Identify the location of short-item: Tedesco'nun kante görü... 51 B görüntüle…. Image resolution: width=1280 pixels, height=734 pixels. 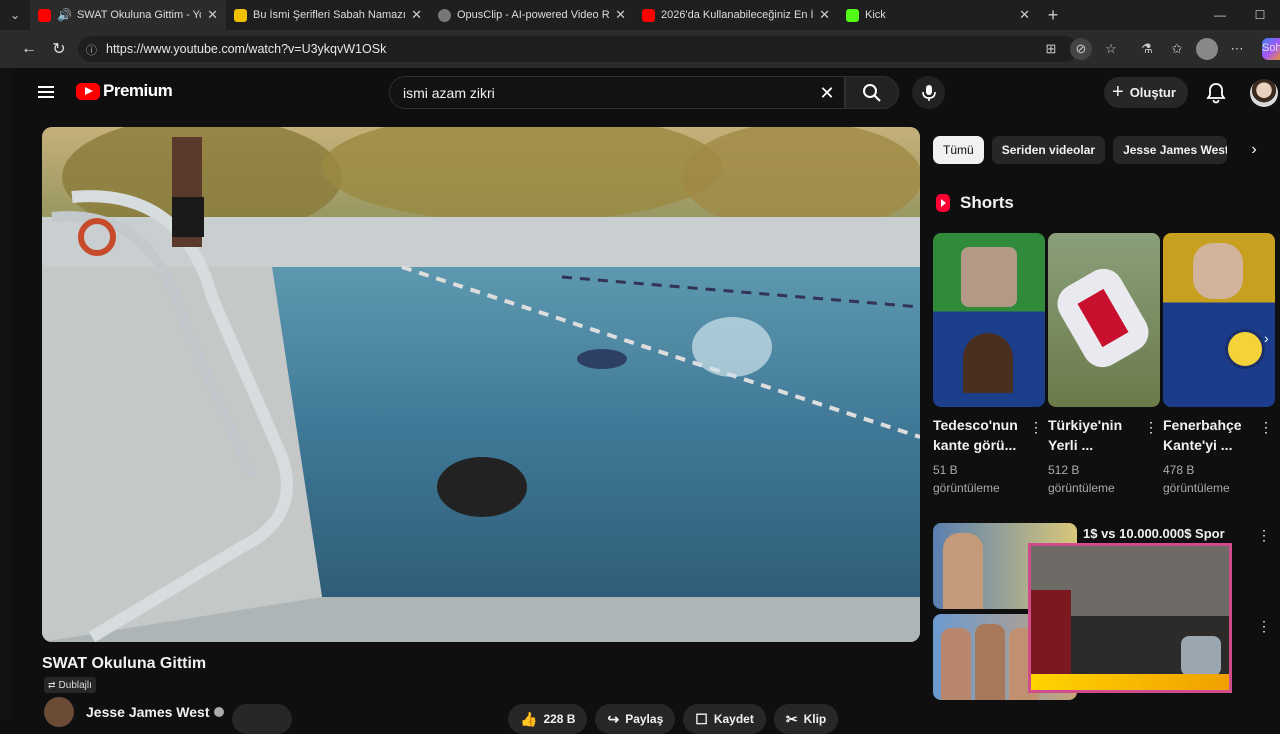
(989, 365).